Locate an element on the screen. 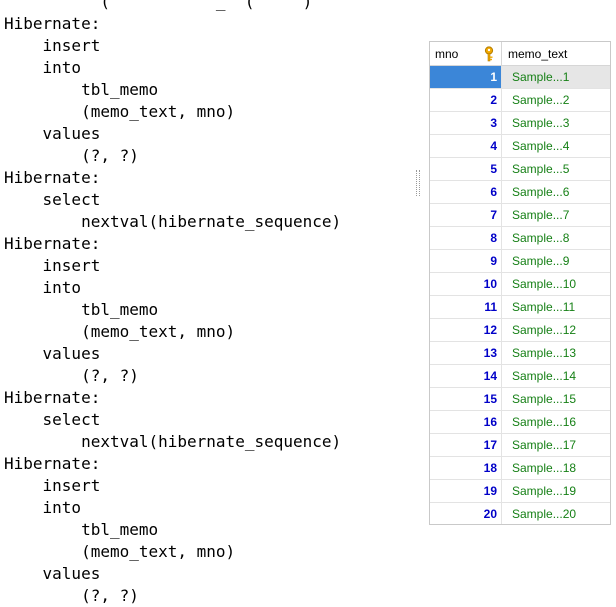 Image resolution: width=616 pixels, height=607 pixels. column-header-memo-text: memo_text is located at coordinates (556, 53).